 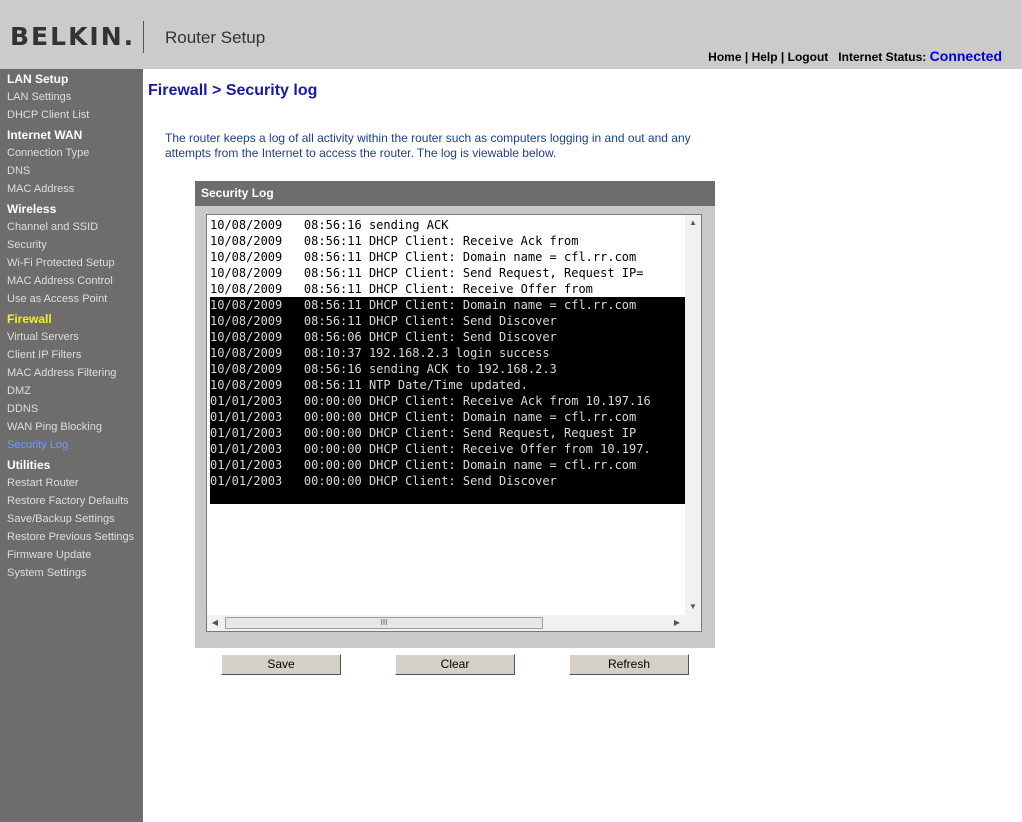 What do you see at coordinates (71, 483) in the screenshot?
I see `sidebar-item-restart-router: Restart Router` at bounding box center [71, 483].